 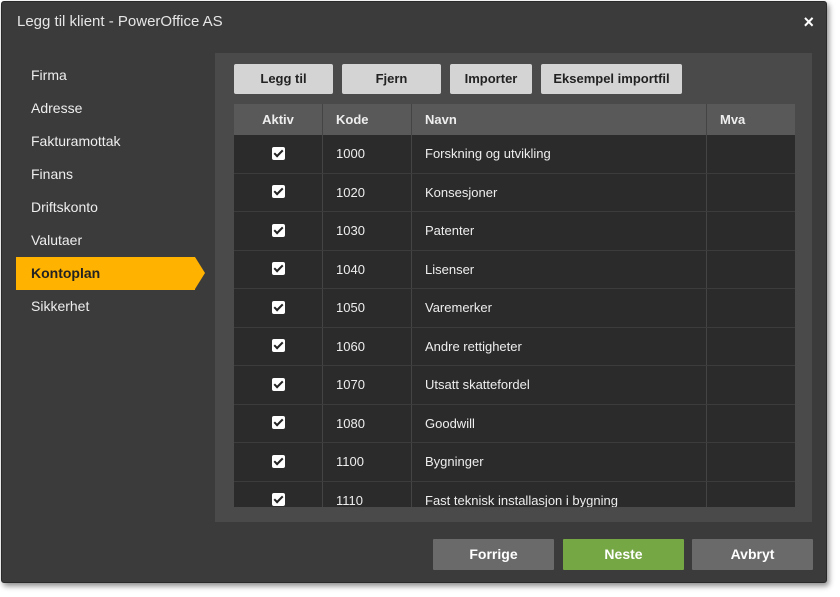 What do you see at coordinates (391, 79) in the screenshot?
I see `remove-button: Fjern` at bounding box center [391, 79].